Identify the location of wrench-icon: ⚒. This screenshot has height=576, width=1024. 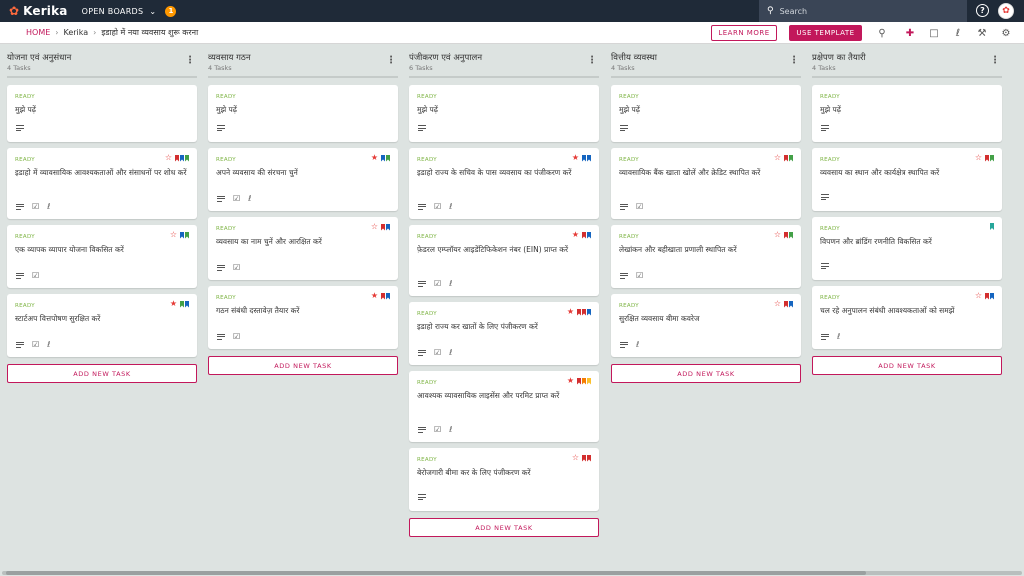
(982, 33).